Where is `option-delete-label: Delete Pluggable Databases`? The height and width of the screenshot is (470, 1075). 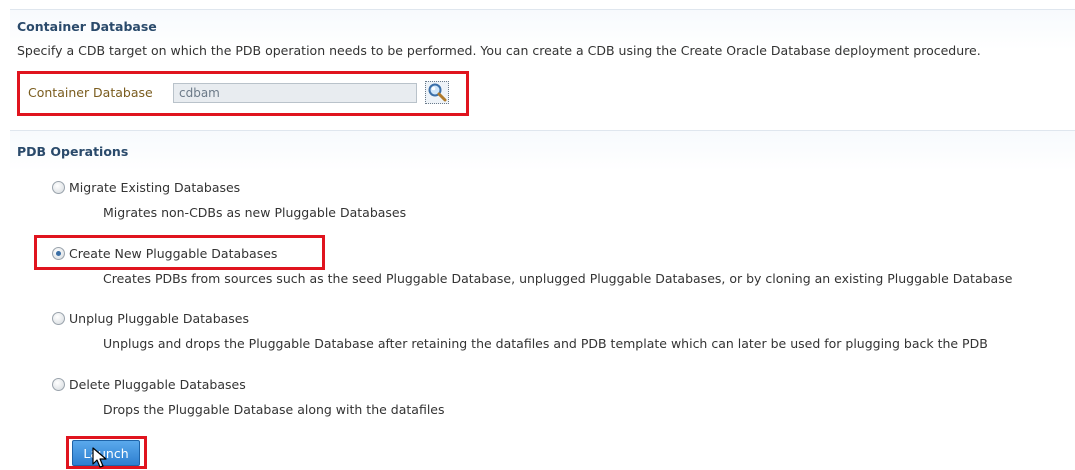
option-delete-label: Delete Pluggable Databases is located at coordinates (157, 384).